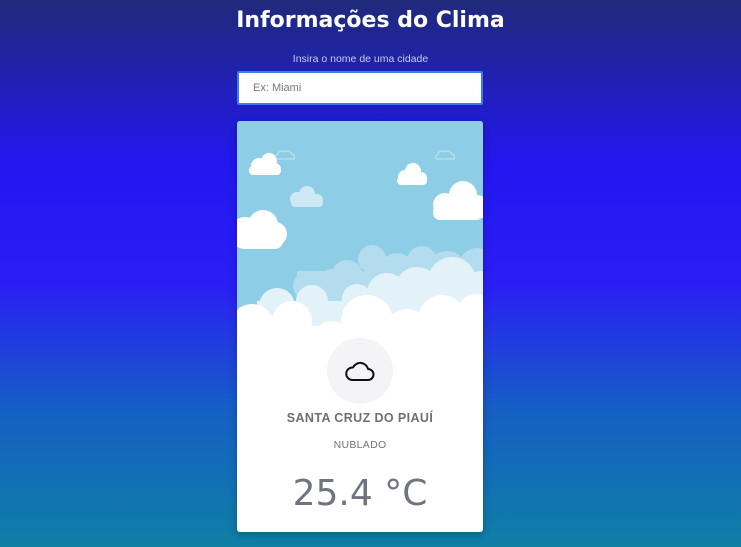 This screenshot has width=741, height=547. What do you see at coordinates (360, 493) in the screenshot?
I see `temperature: 25.4 °C` at bounding box center [360, 493].